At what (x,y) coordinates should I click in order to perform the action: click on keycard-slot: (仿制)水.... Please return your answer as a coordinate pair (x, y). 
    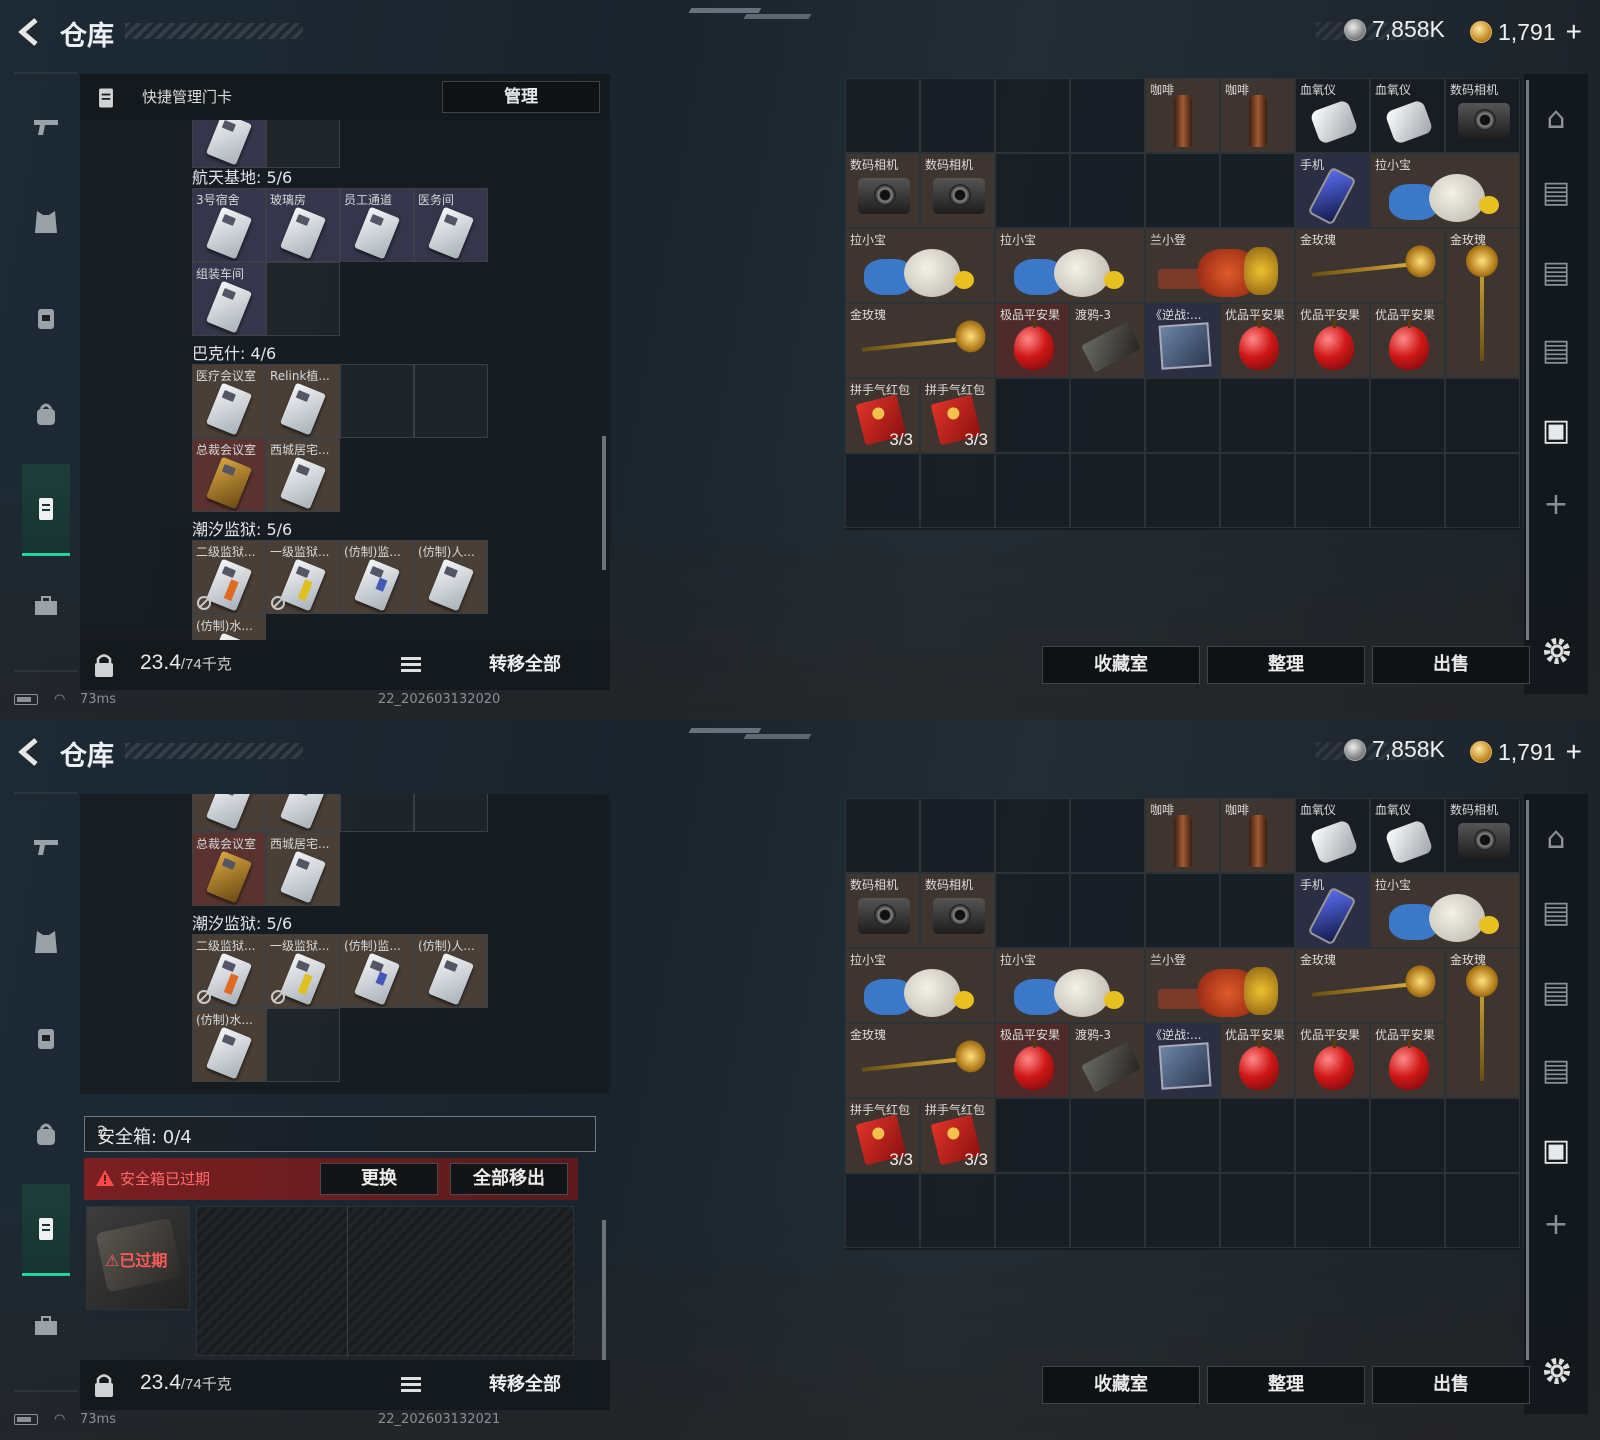
    Looking at the image, I should click on (229, 1045).